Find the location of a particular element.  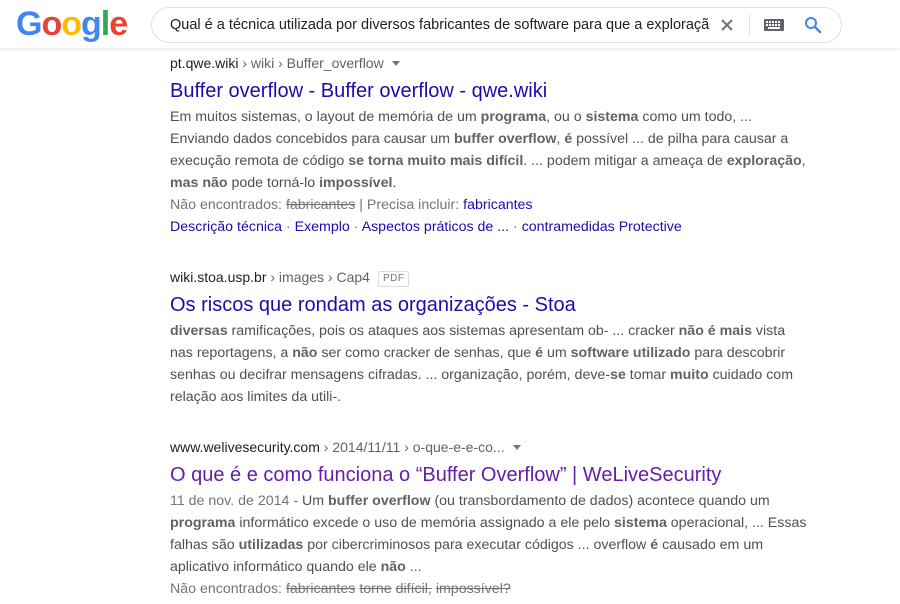

snippet-text: , is located at coordinates (803, 161).